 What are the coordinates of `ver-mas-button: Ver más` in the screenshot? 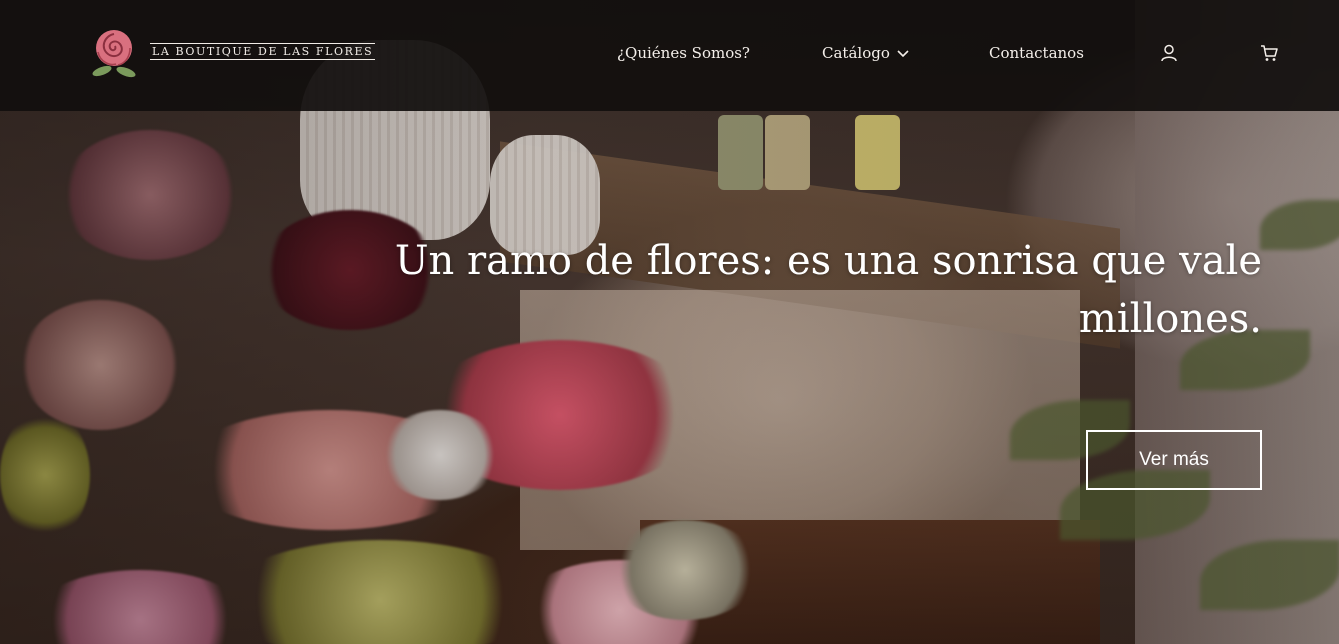 It's located at (1174, 460).